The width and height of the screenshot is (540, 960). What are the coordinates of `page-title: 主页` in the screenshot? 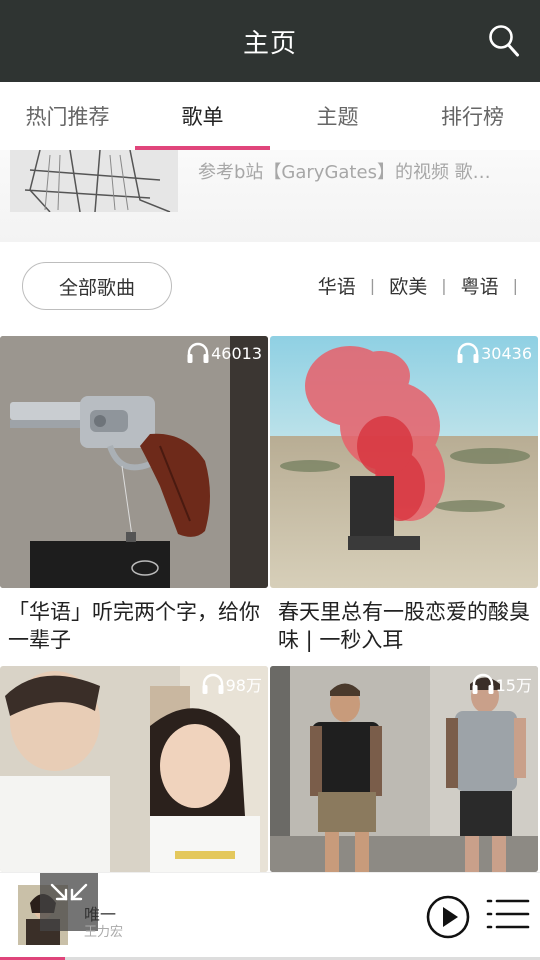 It's located at (269, 43).